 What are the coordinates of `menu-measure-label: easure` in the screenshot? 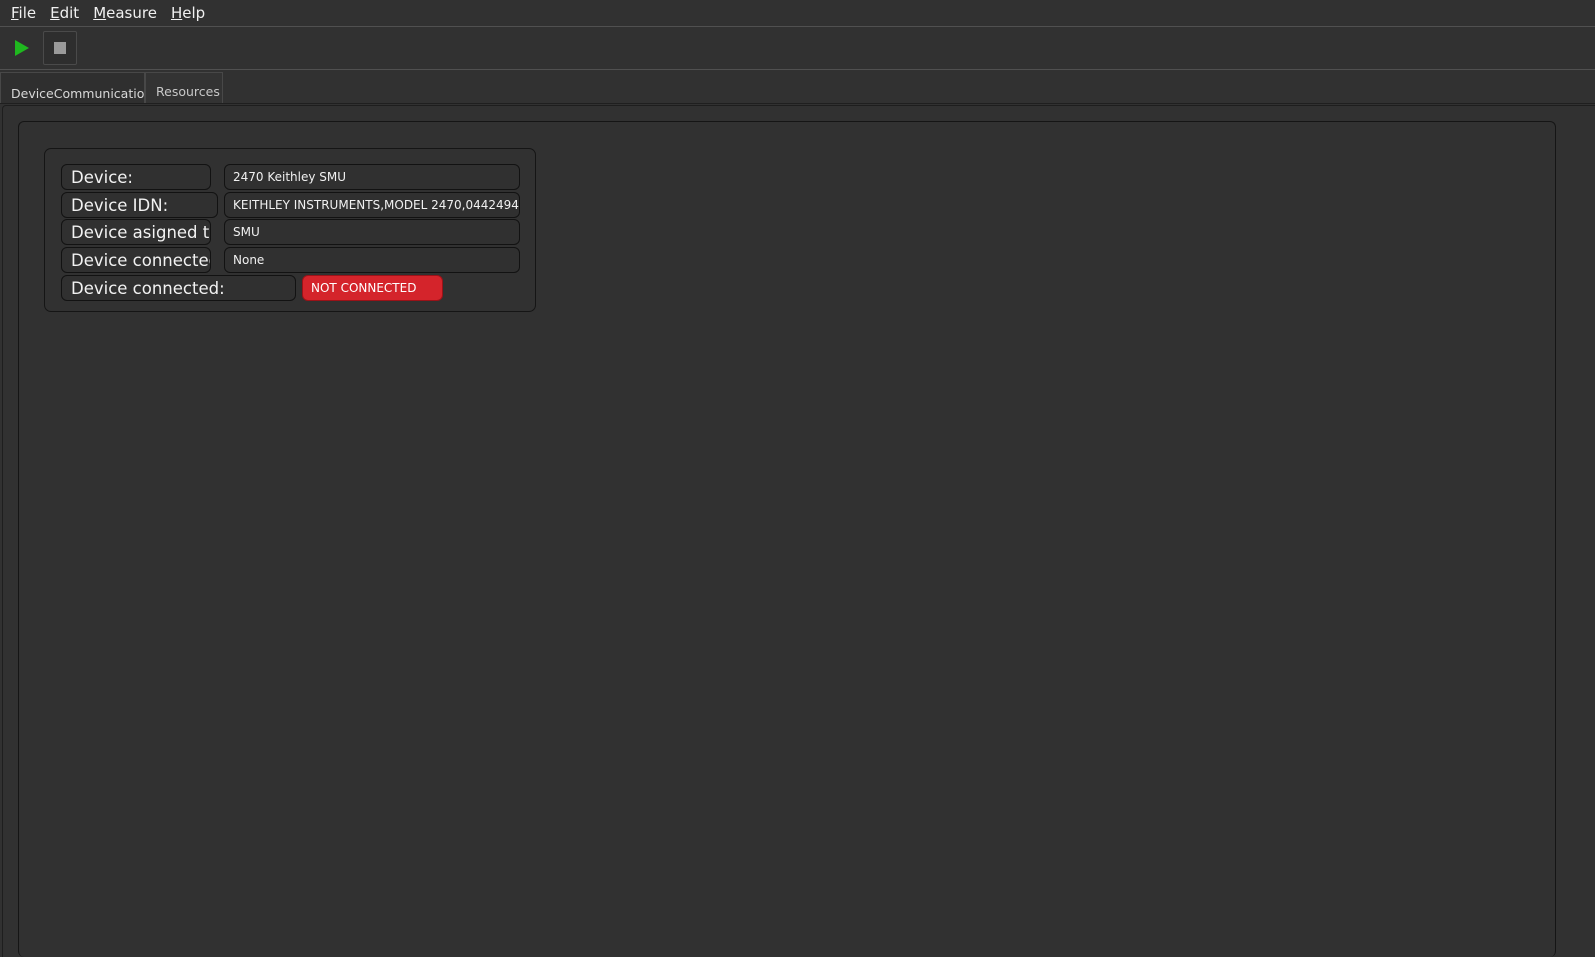 It's located at (131, 13).